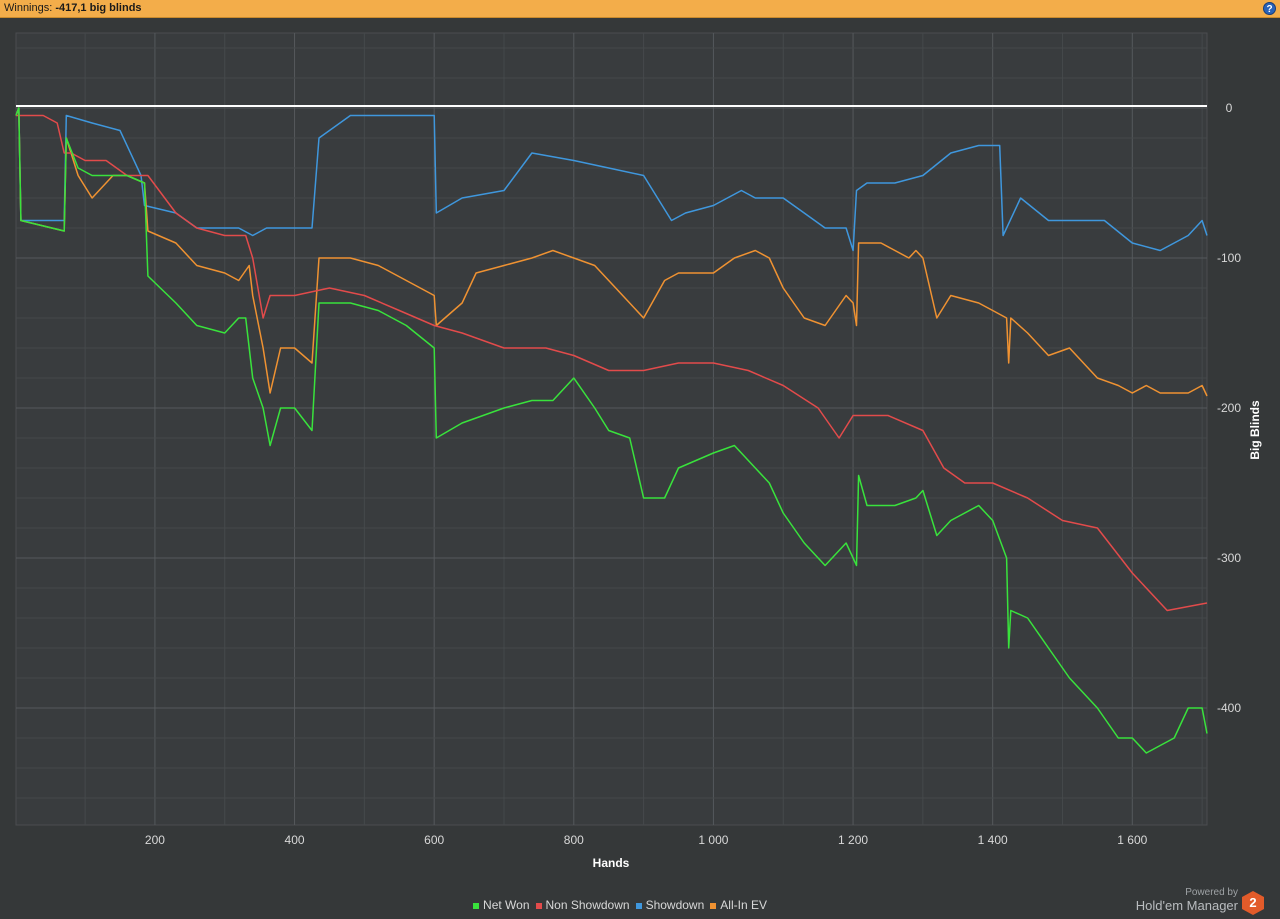 The image size is (1280, 919). Describe the element at coordinates (1186, 905) in the screenshot. I see `product-name: Hold'em Manager` at that location.